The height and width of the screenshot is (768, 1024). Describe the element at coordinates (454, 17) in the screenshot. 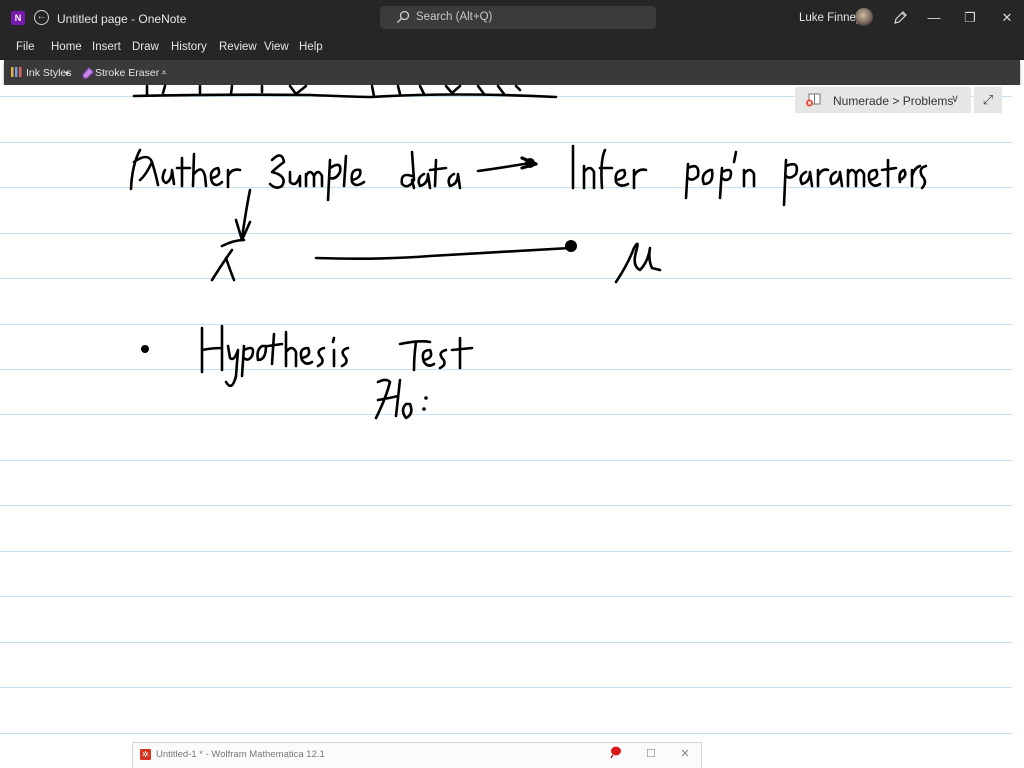

I see `search-placeholder: Search (Alt+Q)` at that location.